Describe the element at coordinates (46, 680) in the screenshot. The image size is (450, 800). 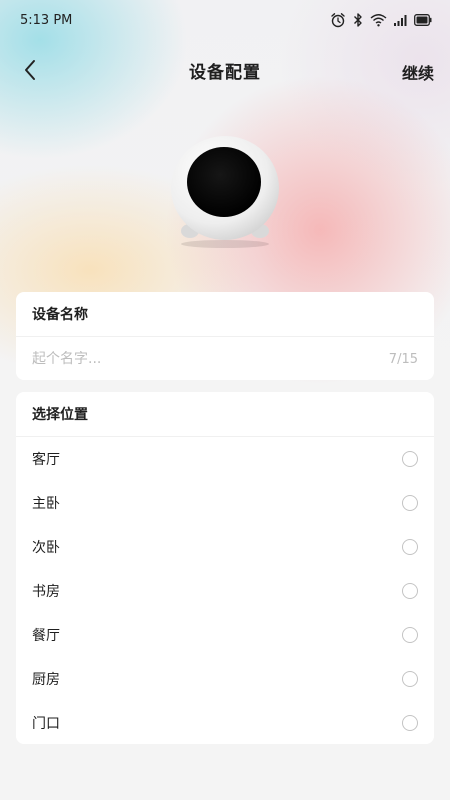
I see `location-option-label: 厨房` at that location.